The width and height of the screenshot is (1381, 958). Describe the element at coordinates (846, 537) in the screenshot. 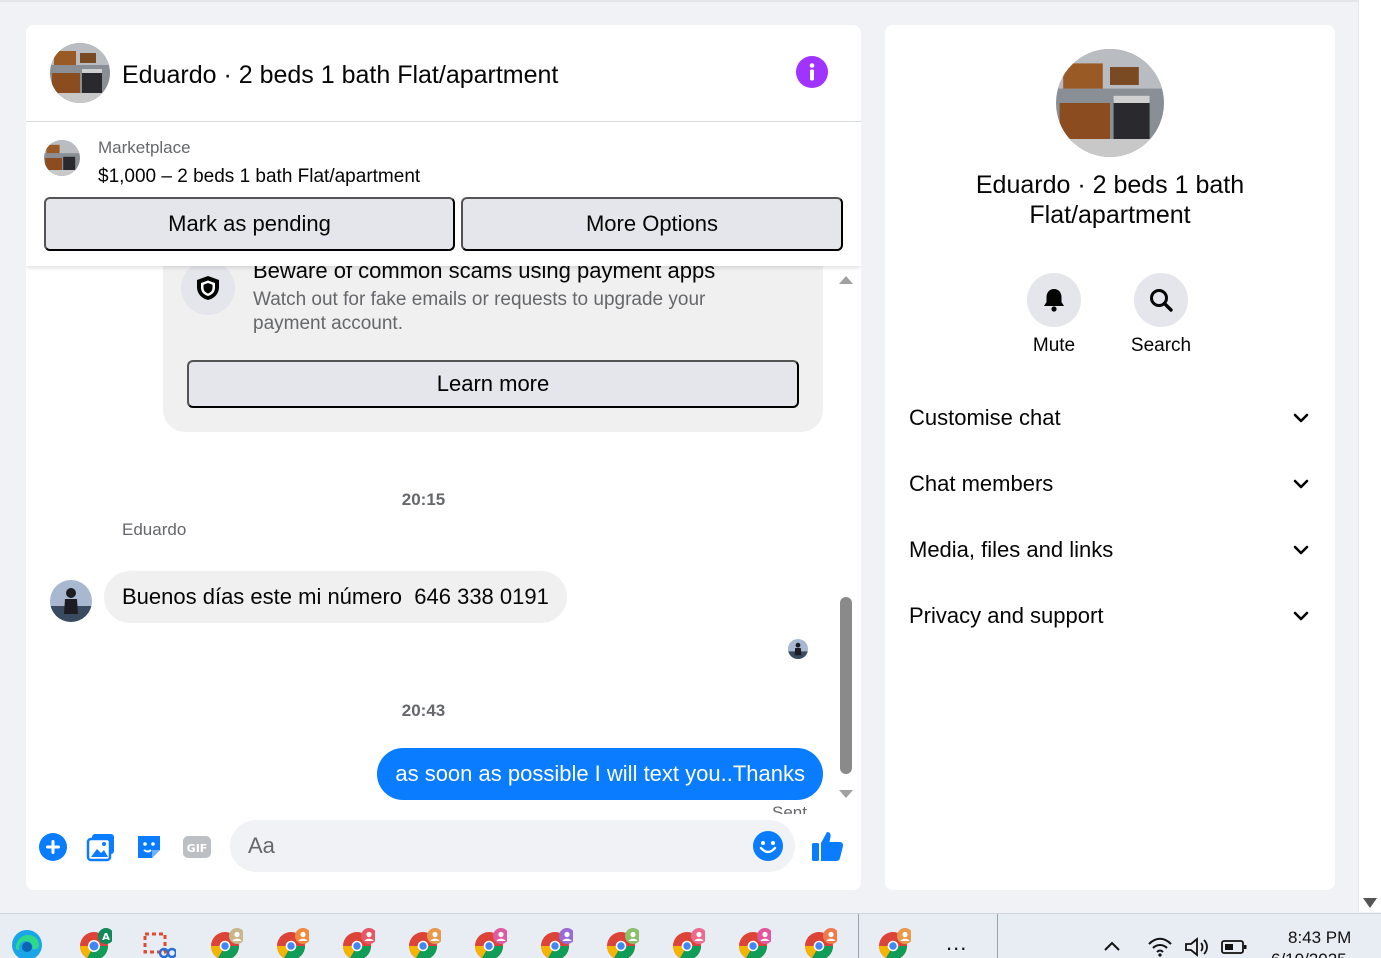

I see `message-scrollbar` at that location.